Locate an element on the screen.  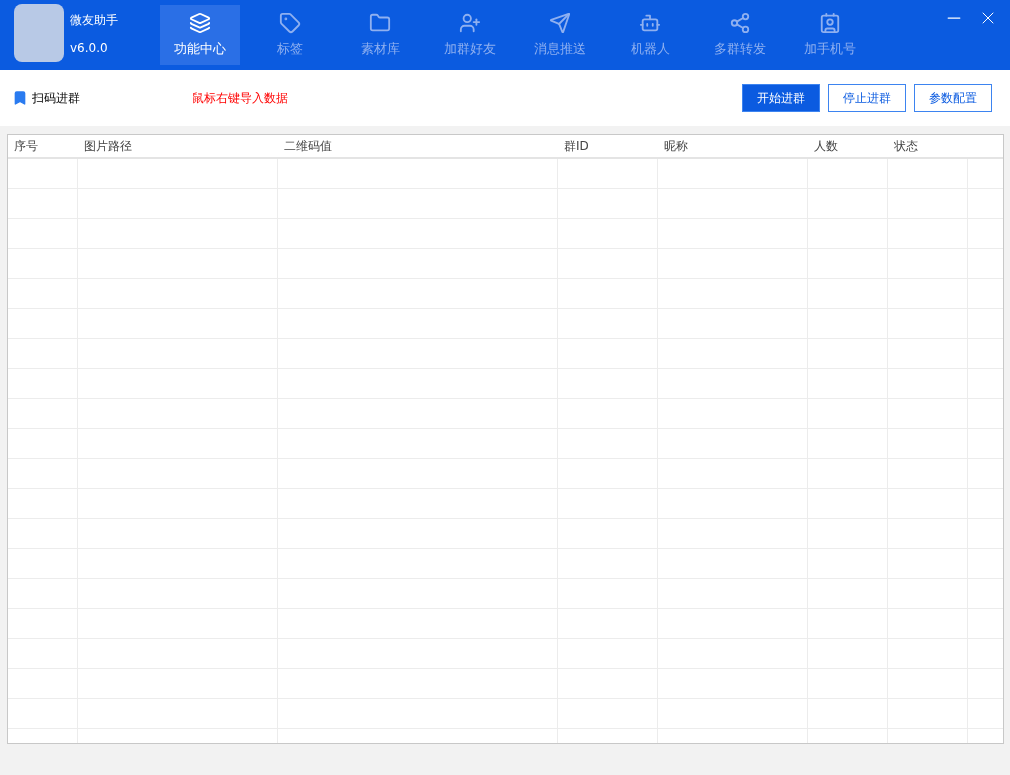
avatar-placeholder is located at coordinates (39, 33).